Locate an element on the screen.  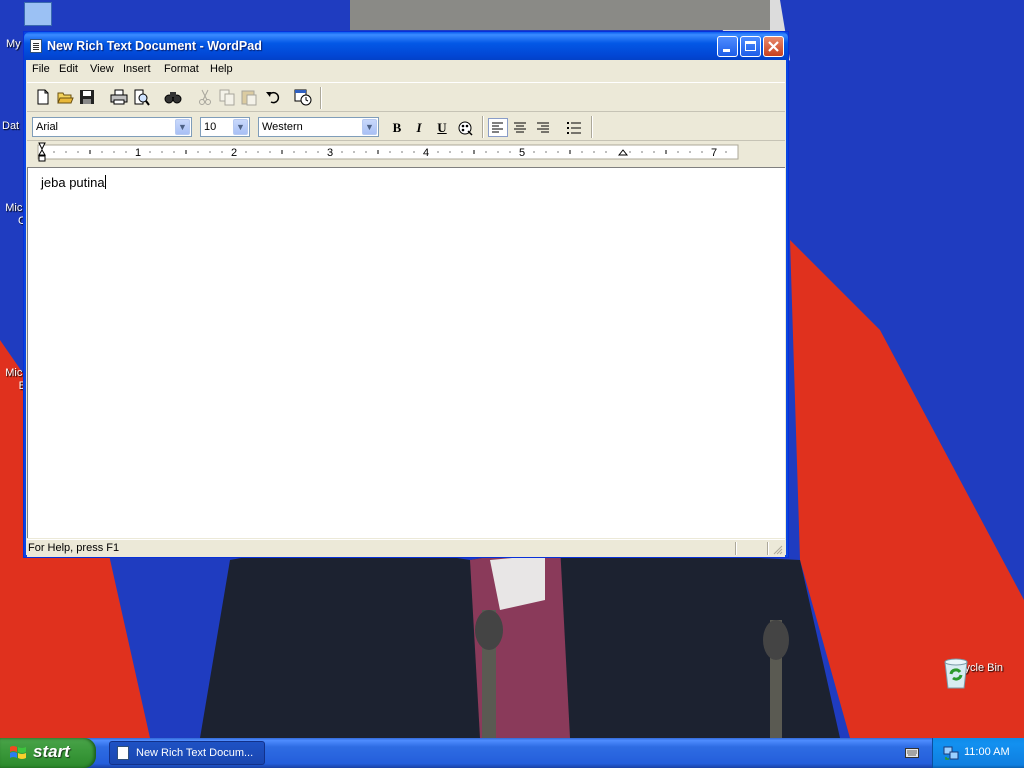
underline-button: U is located at coordinates (442, 127).